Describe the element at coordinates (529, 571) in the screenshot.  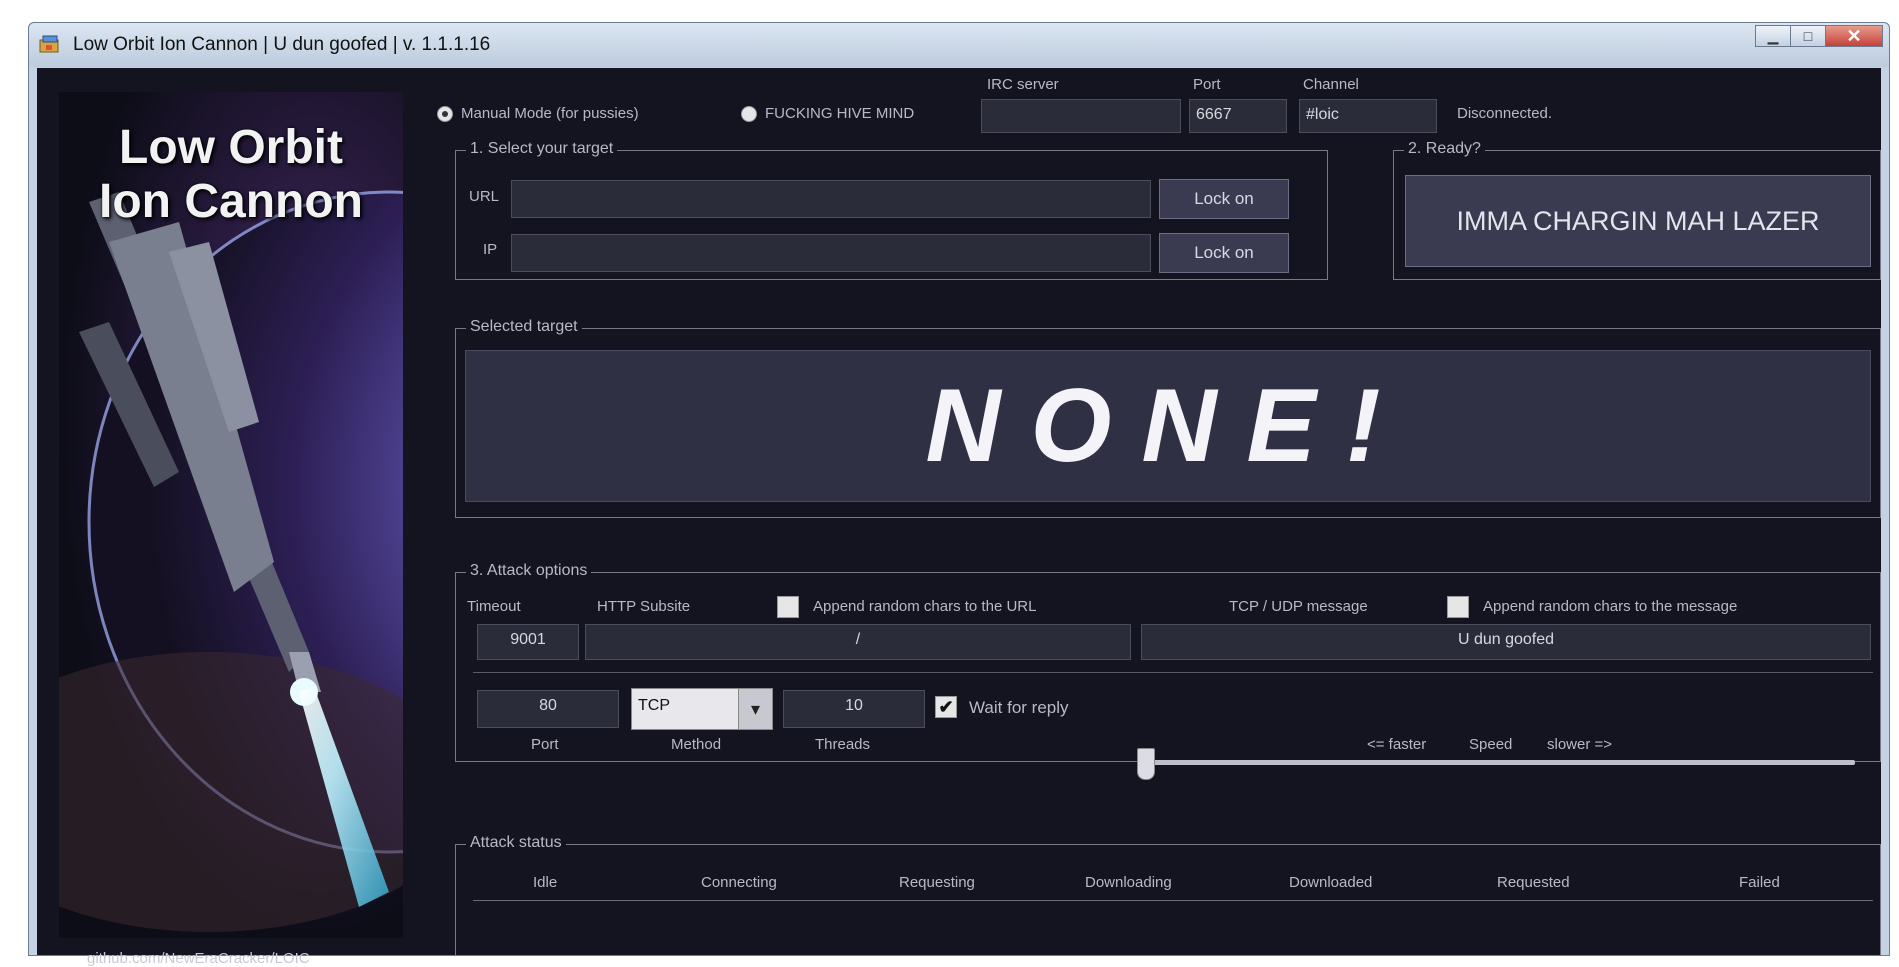
I see `attack-options-title: 3. Attack options` at that location.